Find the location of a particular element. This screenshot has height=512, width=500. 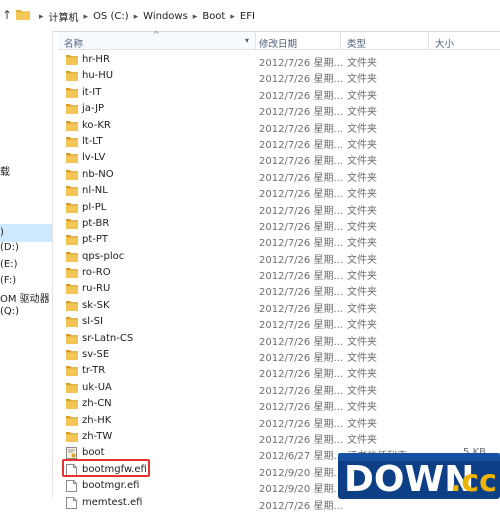

folder-row: hu-HU 2012/7/26 星期... 文件夹 is located at coordinates (279, 77).